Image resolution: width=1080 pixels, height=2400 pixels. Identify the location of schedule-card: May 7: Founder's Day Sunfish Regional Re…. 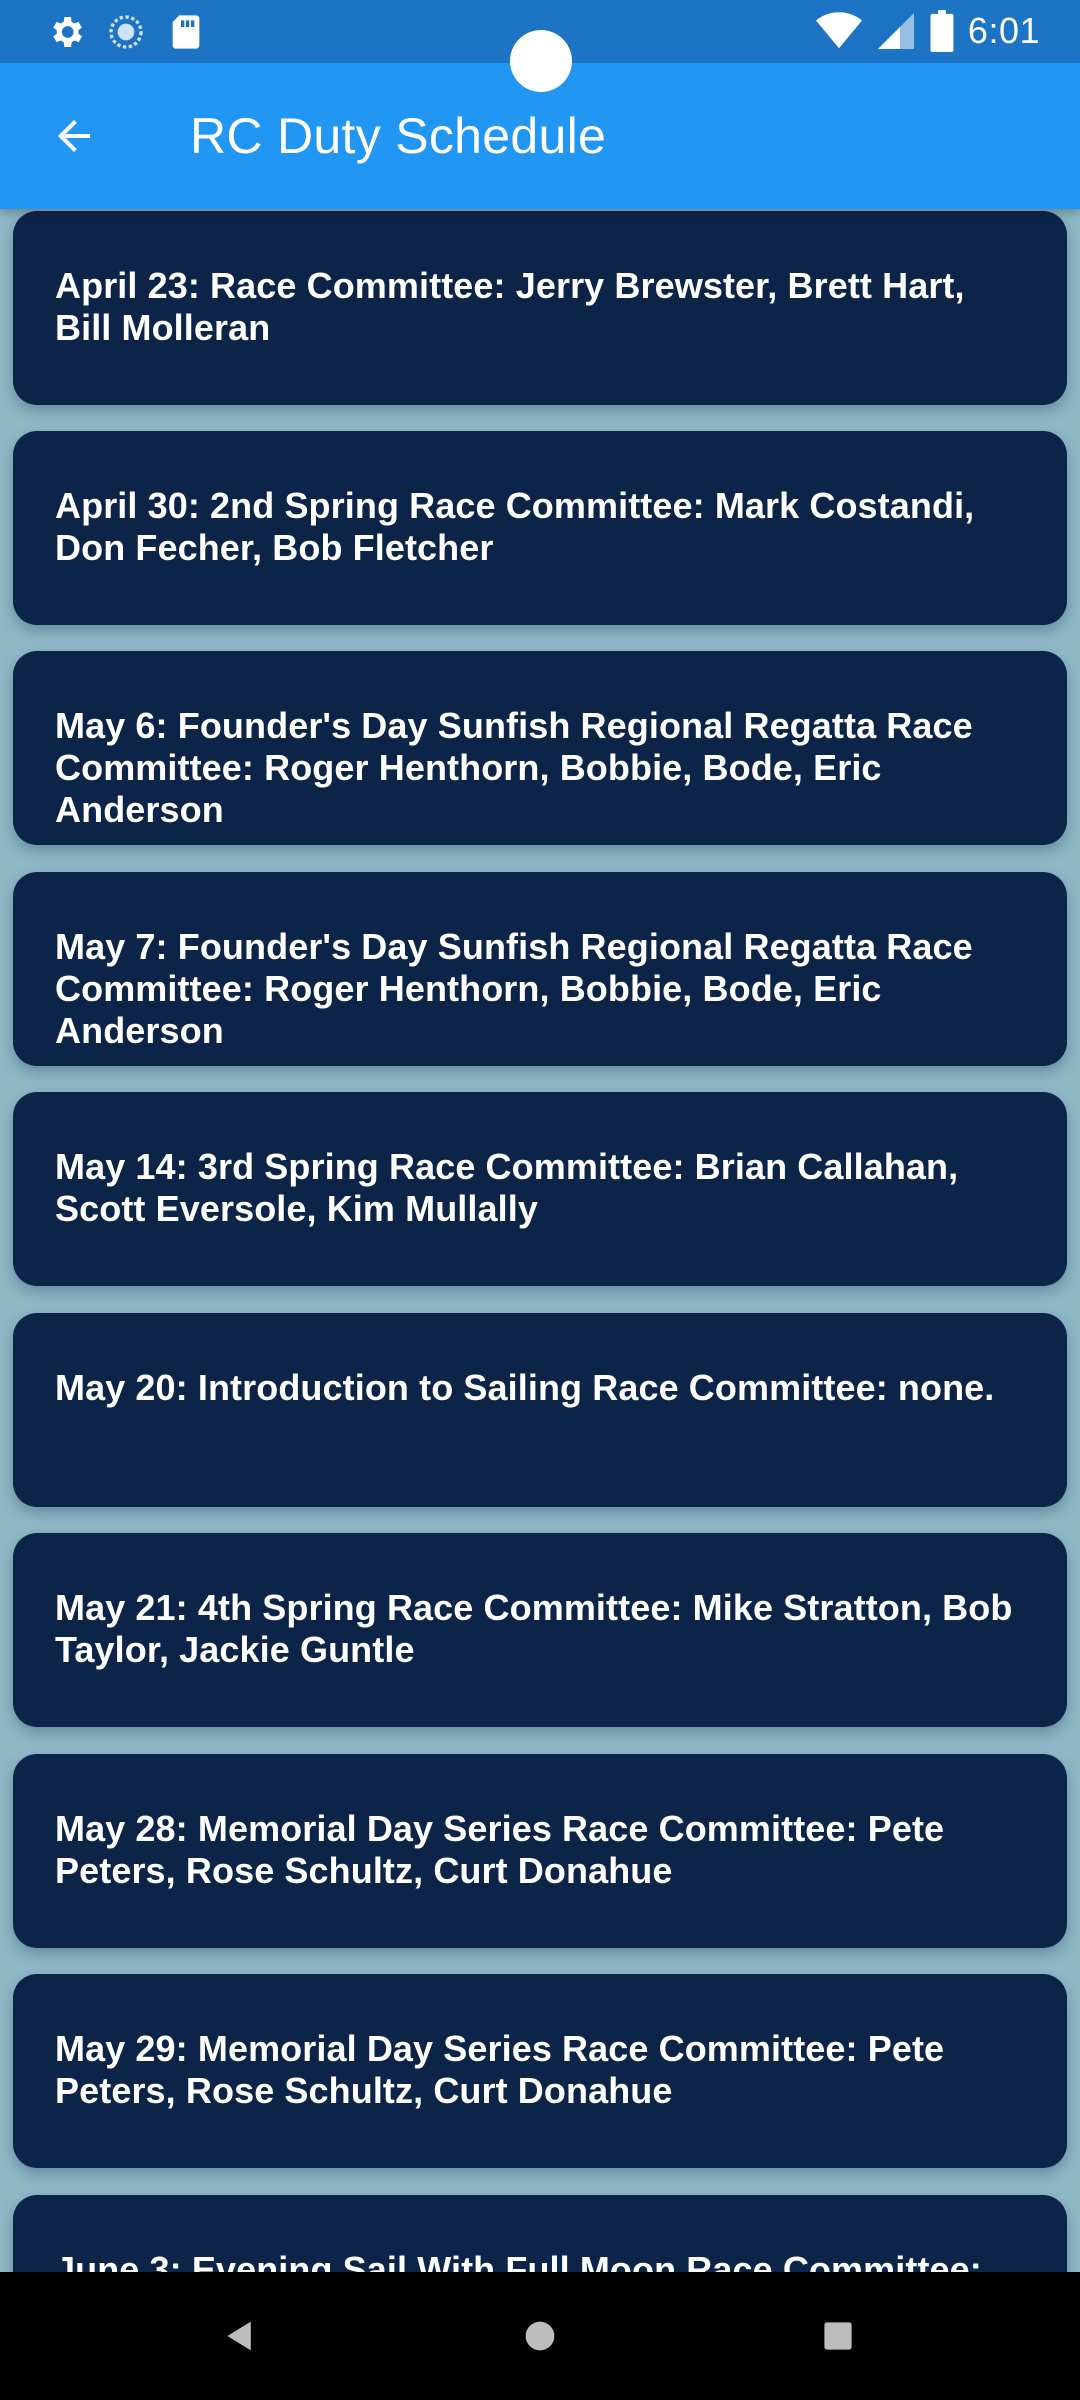
(540, 969).